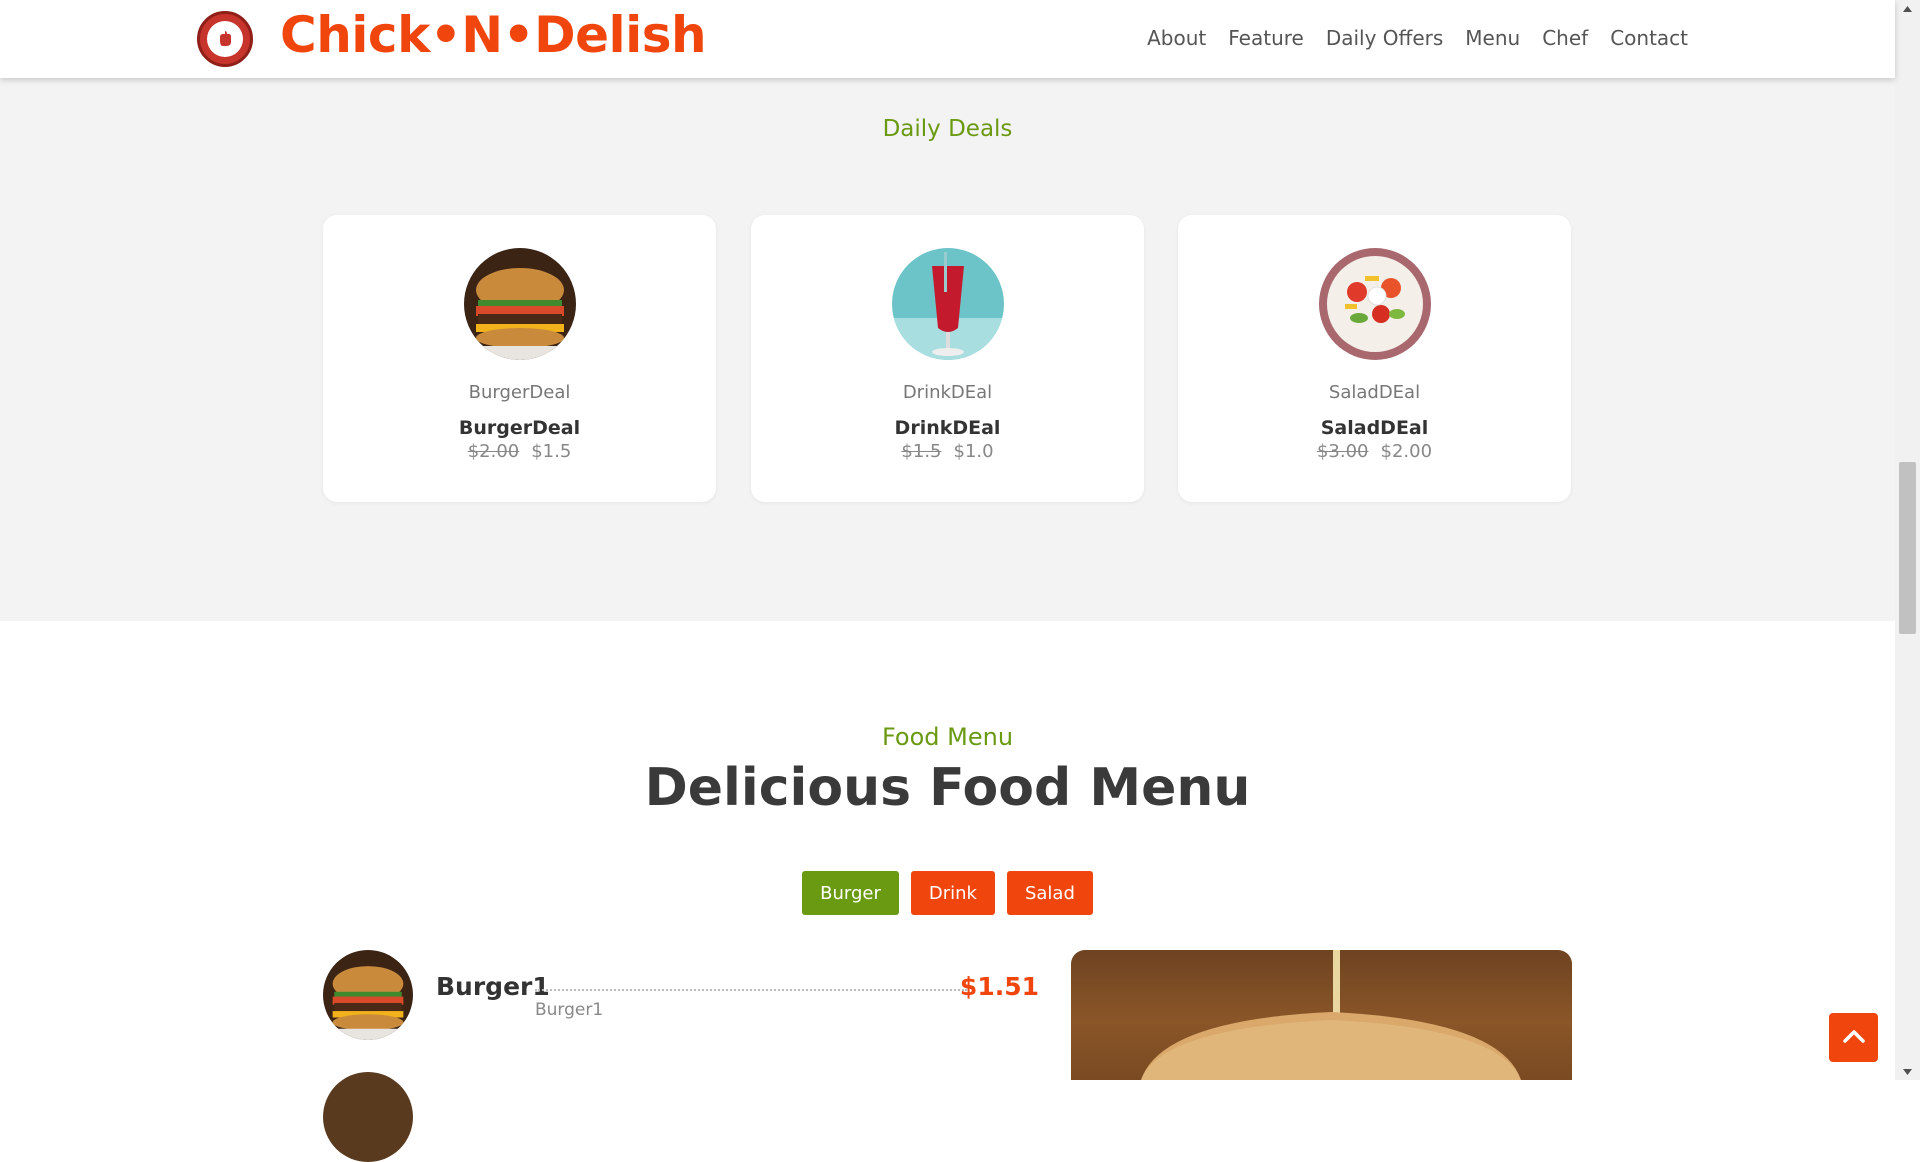 Image resolution: width=1920 pixels, height=1162 pixels. I want to click on deal-prices: $1.5 $1.0, so click(947, 451).